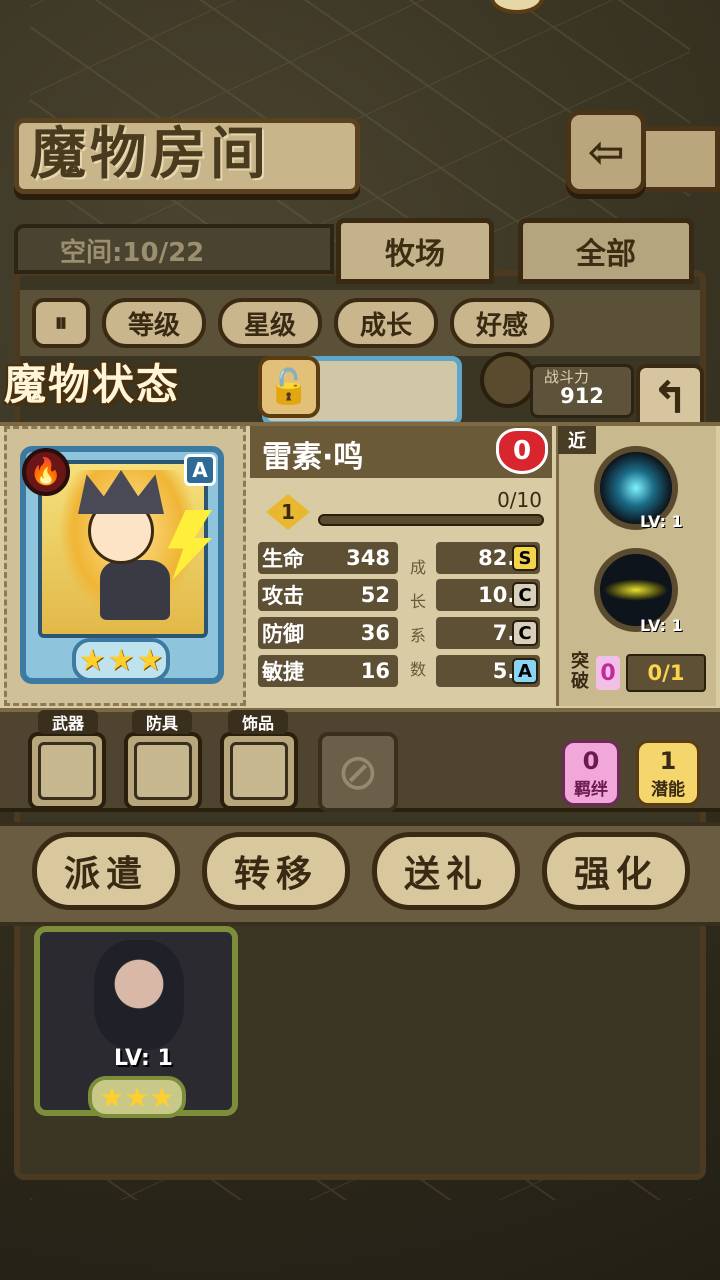 The image size is (720, 1280). I want to click on breakthrough-label: 突破, so click(580, 671).